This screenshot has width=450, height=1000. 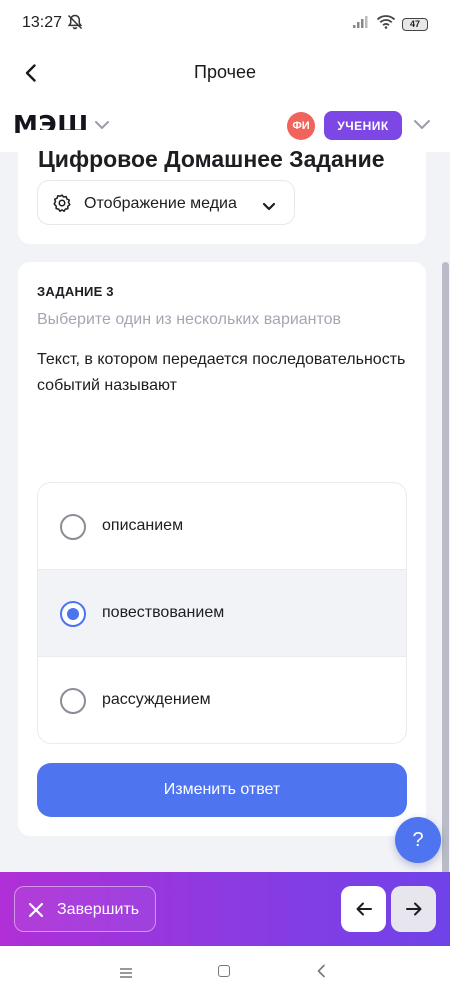 What do you see at coordinates (73, 614) in the screenshot?
I see `radio-button-checked` at bounding box center [73, 614].